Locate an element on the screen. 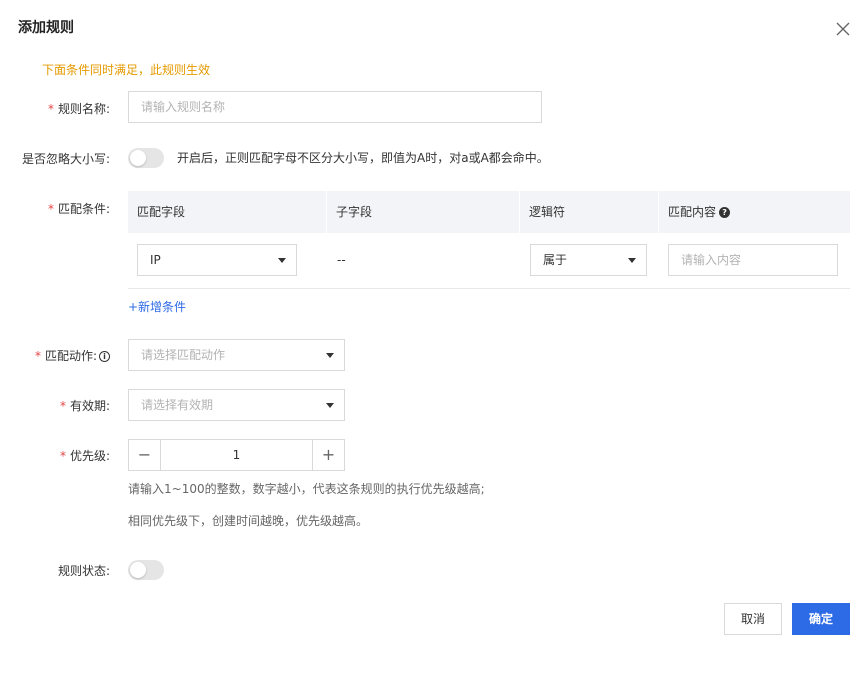 The height and width of the screenshot is (676, 866). validity-label-text: 有效期: is located at coordinates (89, 406).